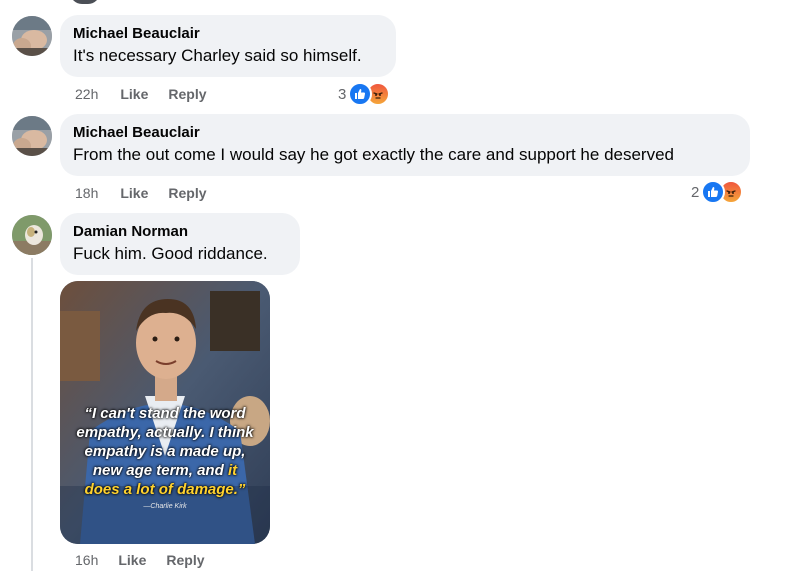 The image size is (807, 571). What do you see at coordinates (180, 231) in the screenshot?
I see `comment-author: Damian Norman` at bounding box center [180, 231].